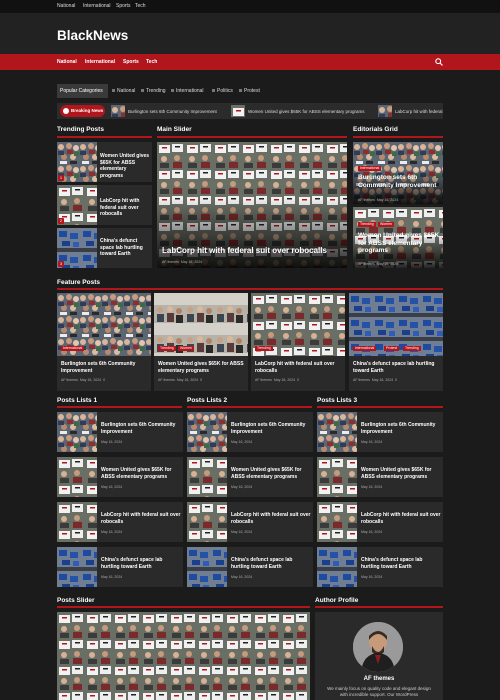 The image size is (500, 700). I want to click on category-politics: Politics, so click(222, 91).